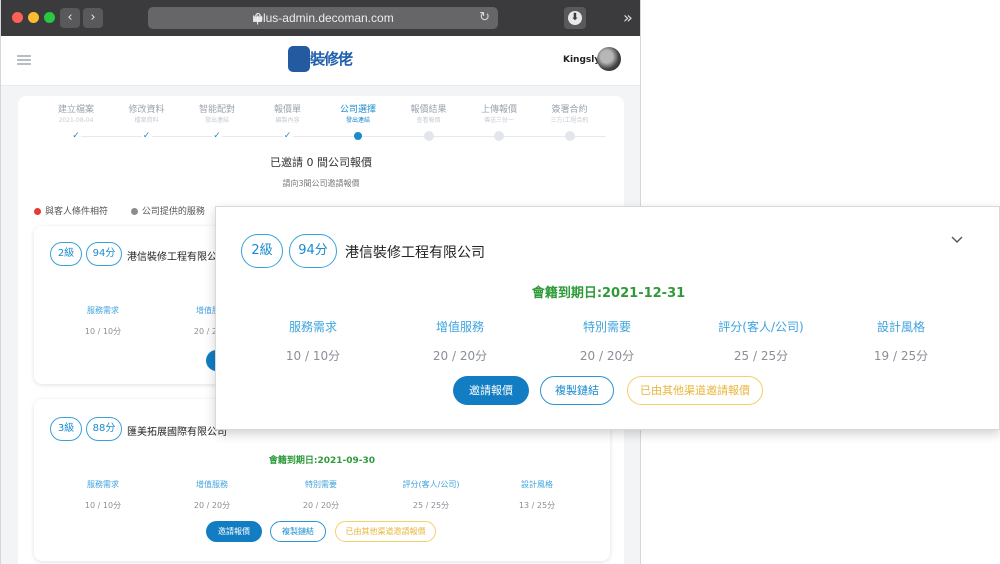 Image resolution: width=1000 pixels, height=564 pixels. What do you see at coordinates (569, 120) in the screenshot?
I see `step-sub-label: 三方/工程合約` at bounding box center [569, 120].